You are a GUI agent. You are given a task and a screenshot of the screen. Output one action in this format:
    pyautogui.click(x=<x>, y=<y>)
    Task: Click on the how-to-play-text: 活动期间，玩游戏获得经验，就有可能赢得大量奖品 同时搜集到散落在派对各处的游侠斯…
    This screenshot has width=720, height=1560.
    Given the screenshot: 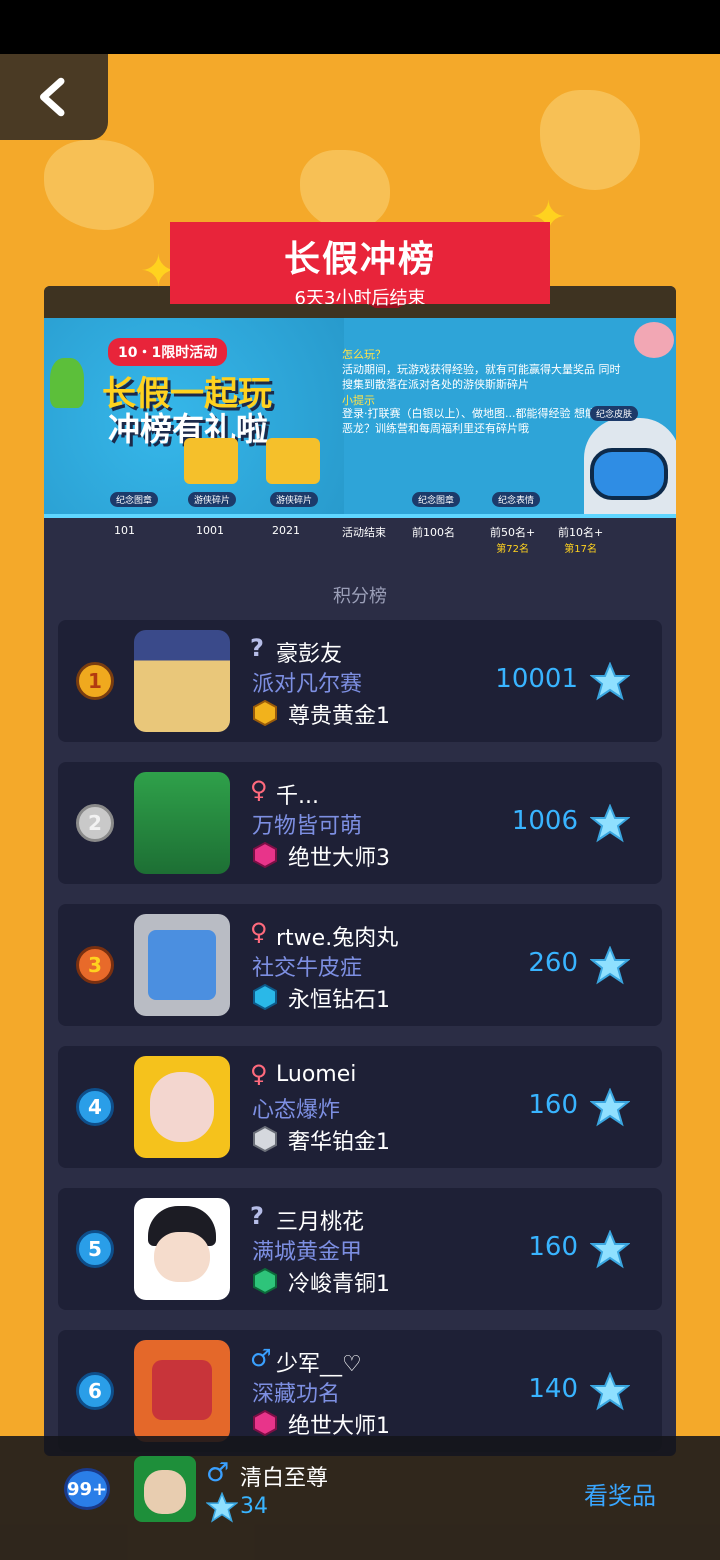 What is the action you would take?
    pyautogui.click(x=481, y=377)
    